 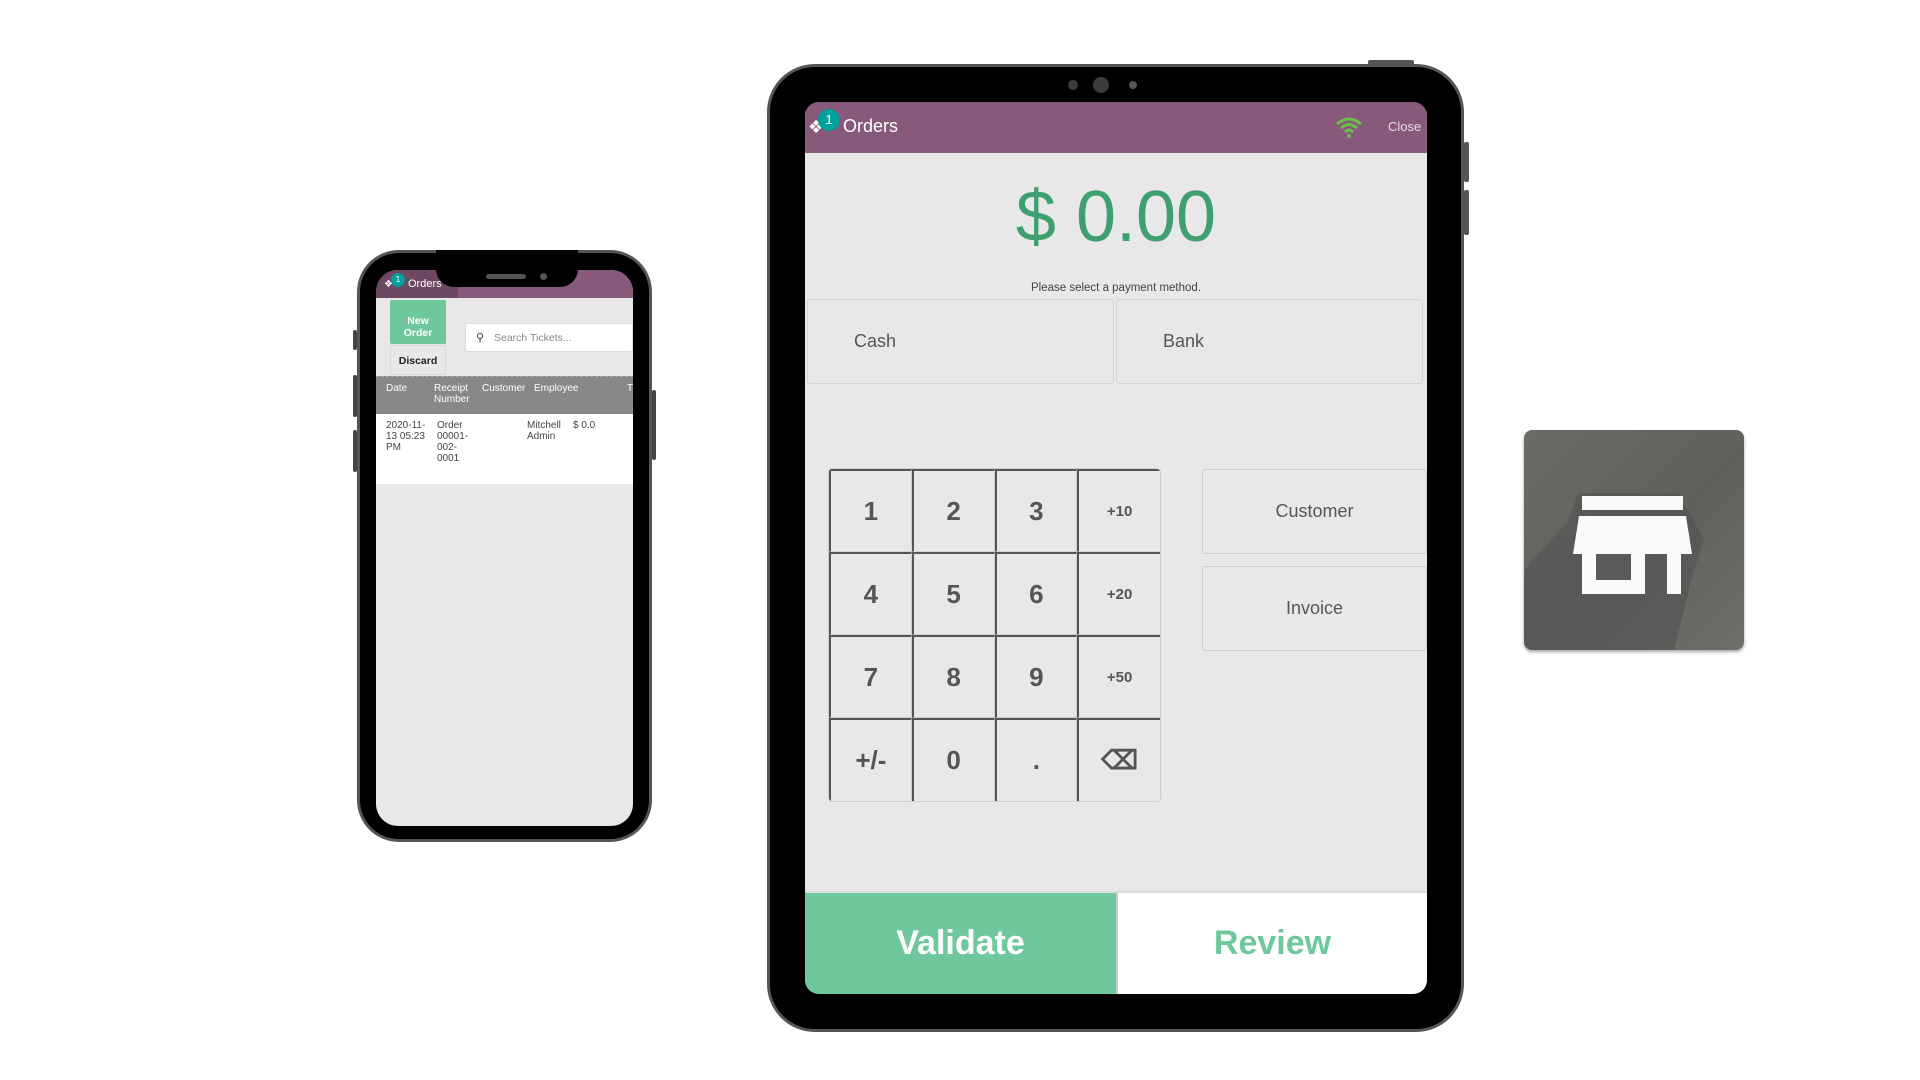 What do you see at coordinates (1118, 676) in the screenshot?
I see `numpad-key-plus-50: +50` at bounding box center [1118, 676].